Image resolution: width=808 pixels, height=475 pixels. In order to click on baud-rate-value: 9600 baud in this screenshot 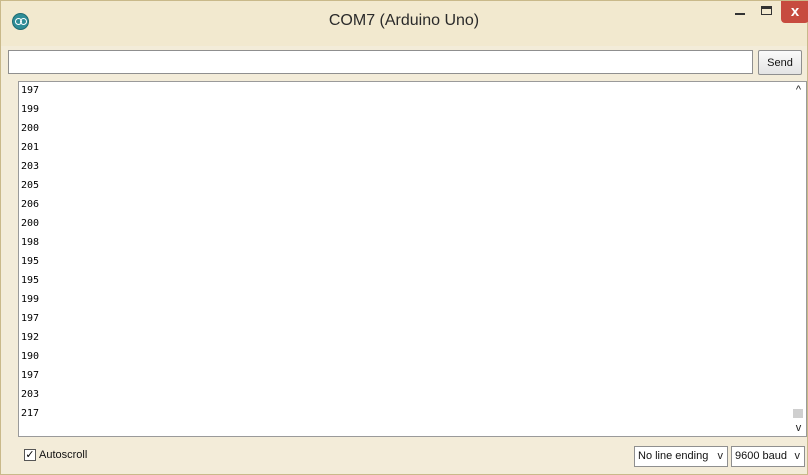, I will do `click(761, 456)`.